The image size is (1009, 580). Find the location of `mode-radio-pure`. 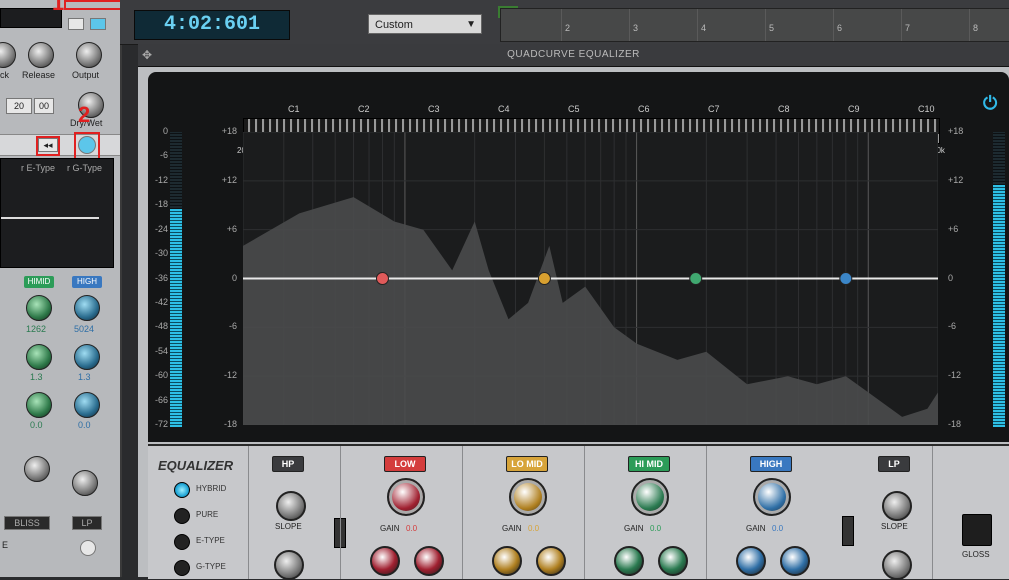

mode-radio-pure is located at coordinates (182, 516).